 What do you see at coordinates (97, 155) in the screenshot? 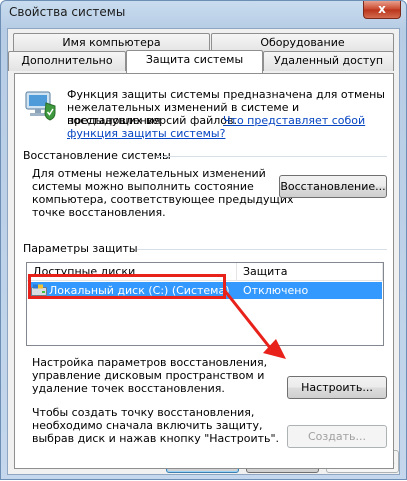
I see `restore-heading: Восстановление системы` at bounding box center [97, 155].